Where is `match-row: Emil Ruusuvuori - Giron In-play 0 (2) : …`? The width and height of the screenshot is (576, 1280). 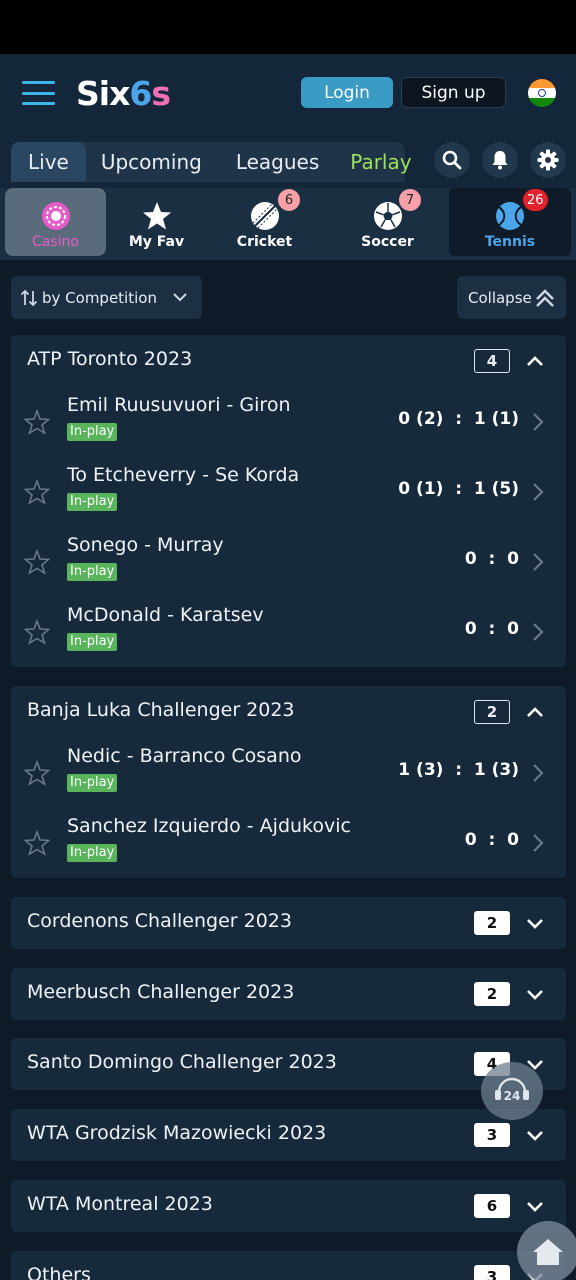
match-row: Emil Ruusuvuori - Giron In-play 0 (2) : … is located at coordinates (288, 422).